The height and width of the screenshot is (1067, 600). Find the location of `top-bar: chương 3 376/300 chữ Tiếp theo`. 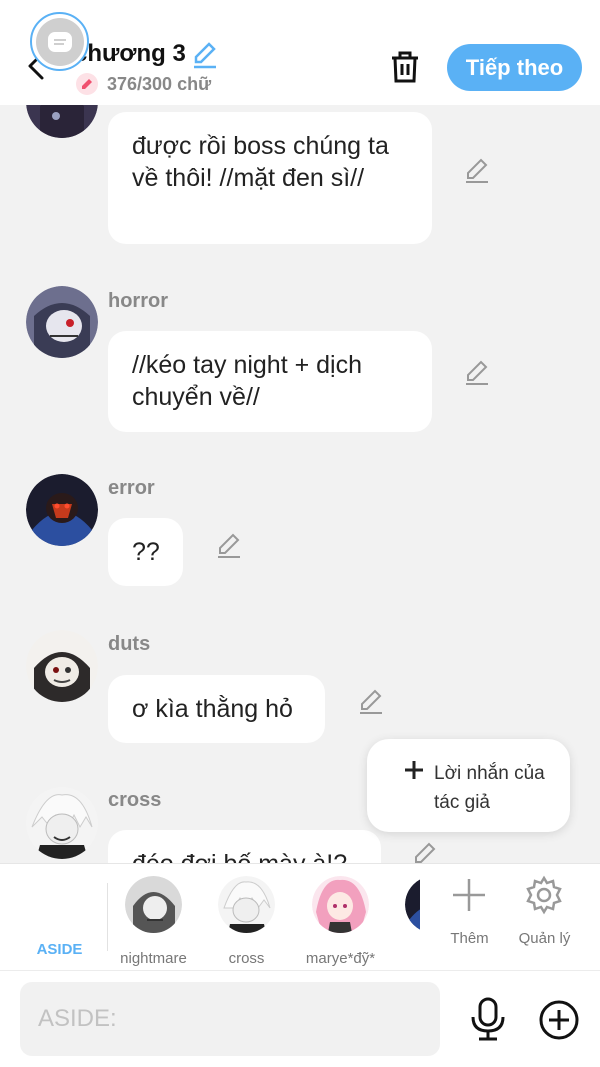

top-bar: chương 3 376/300 chữ Tiếp theo is located at coordinates (300, 52).